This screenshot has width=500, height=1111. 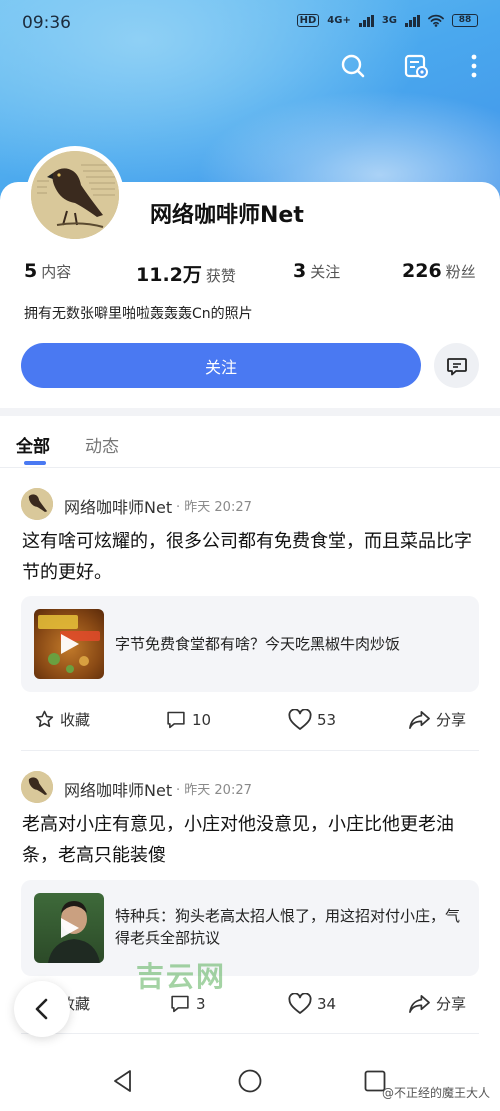 I want to click on more-options-button, so click(x=474, y=66).